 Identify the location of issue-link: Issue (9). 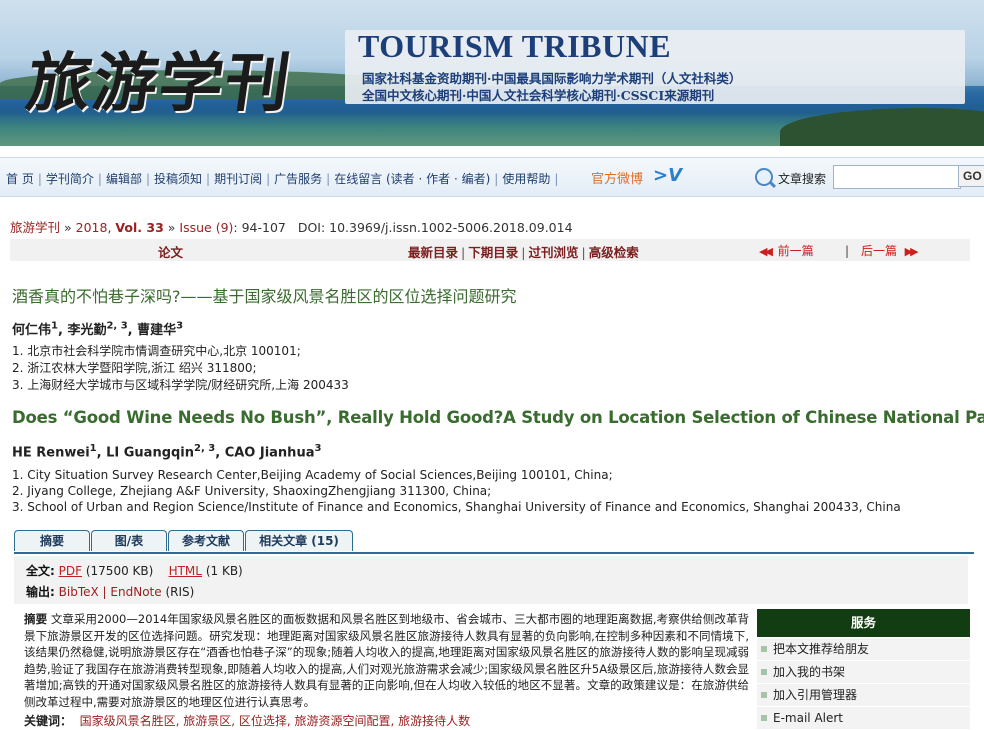
(206, 227).